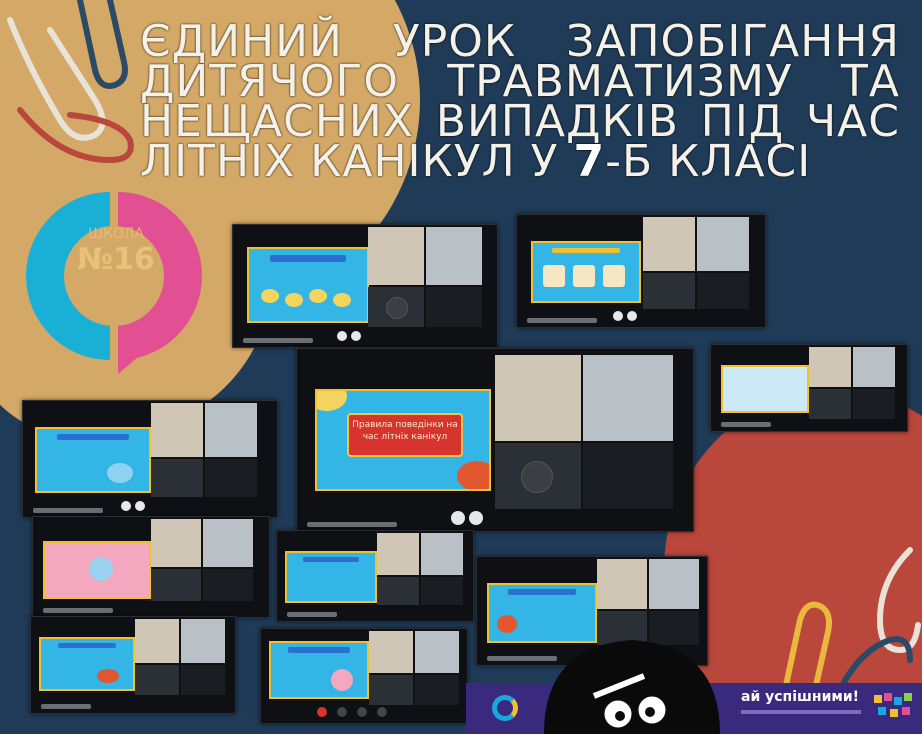 This screenshot has height=734, width=922. I want to click on colored-tiles-icon, so click(893, 705).